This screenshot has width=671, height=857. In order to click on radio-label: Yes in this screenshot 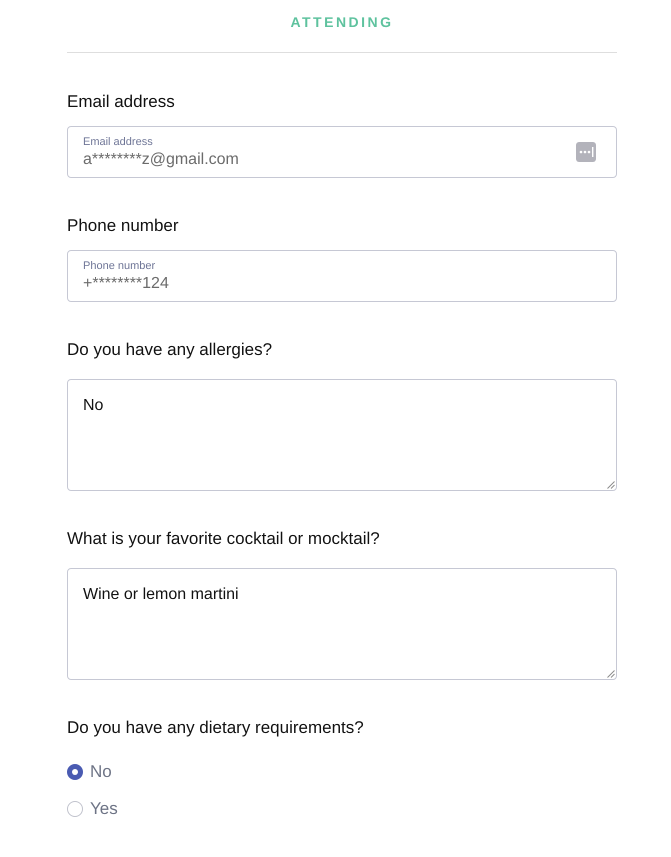, I will do `click(104, 809)`.